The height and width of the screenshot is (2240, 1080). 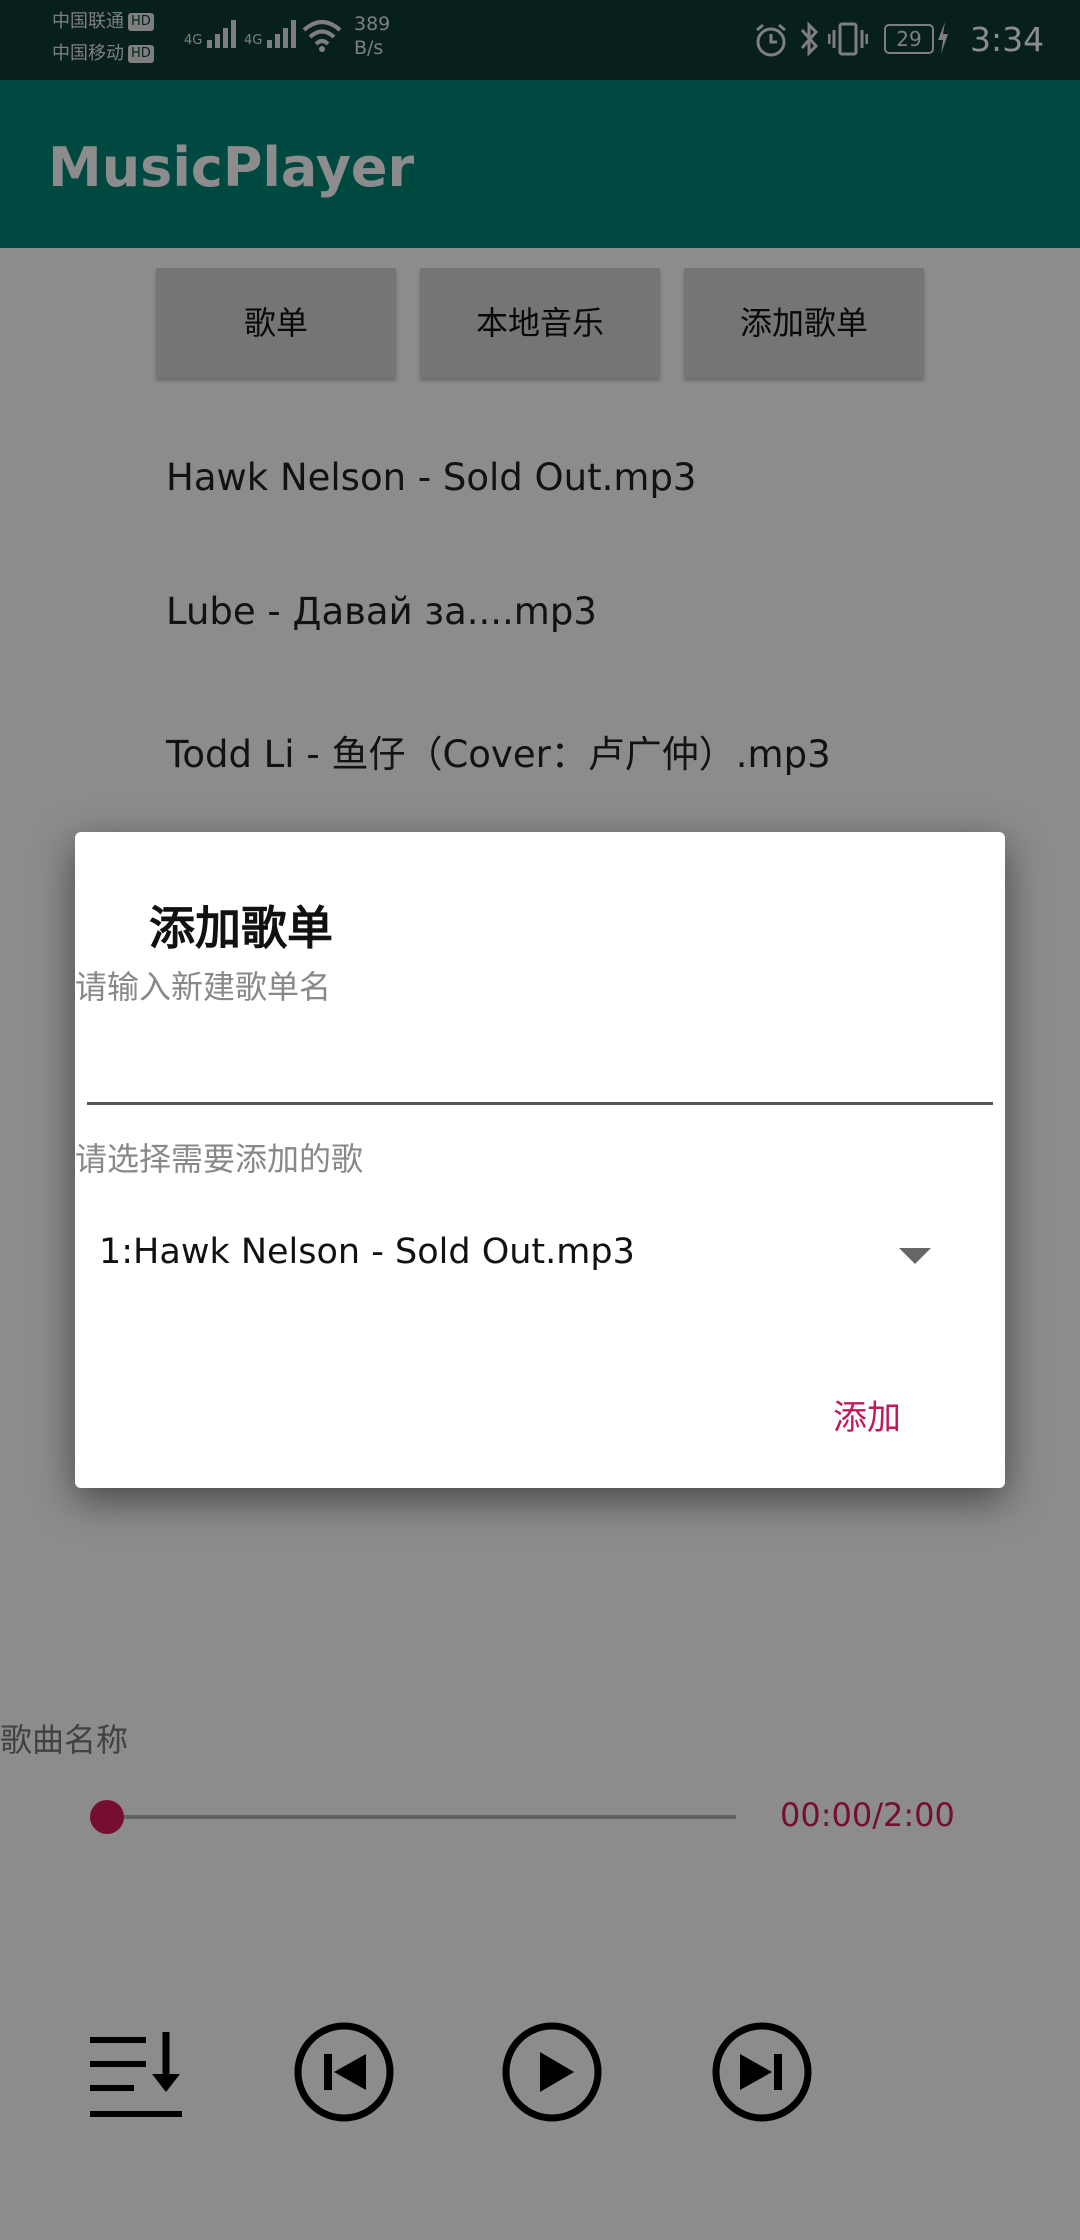 What do you see at coordinates (540, 1057) in the screenshot?
I see `playlist-name-input` at bounding box center [540, 1057].